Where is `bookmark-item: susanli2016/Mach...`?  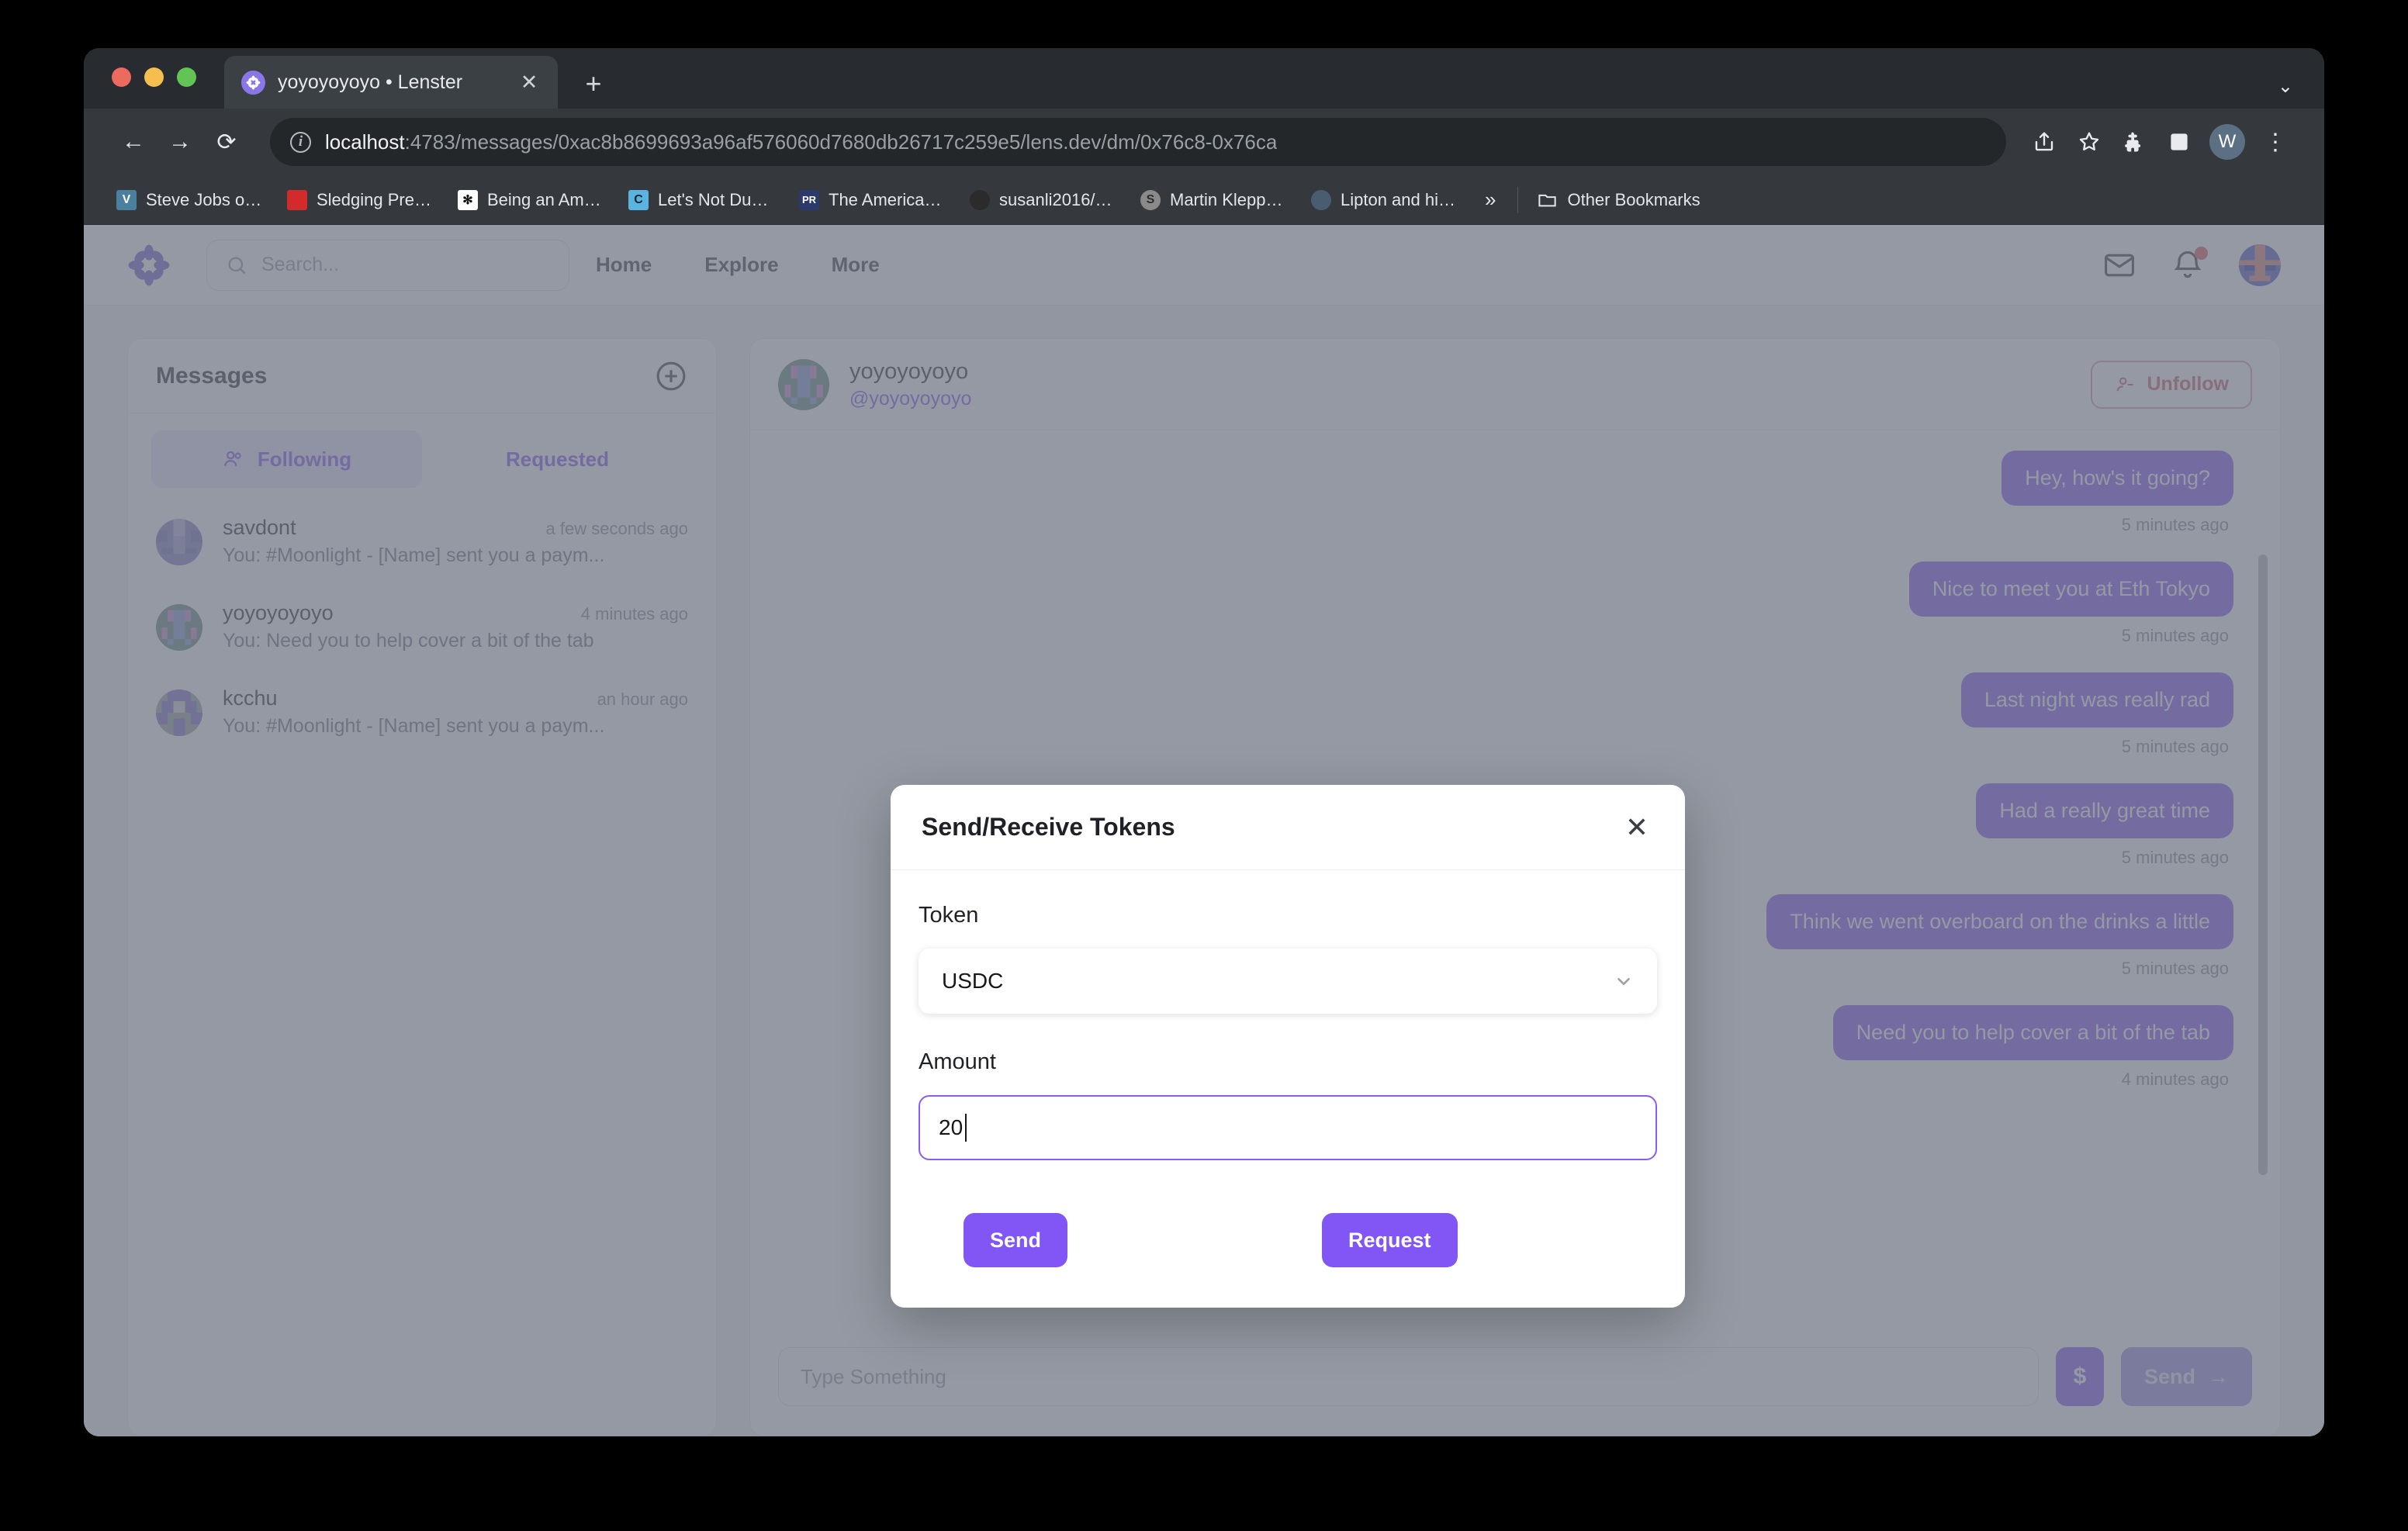 bookmark-item: susanli2016/Mach... is located at coordinates (1044, 200).